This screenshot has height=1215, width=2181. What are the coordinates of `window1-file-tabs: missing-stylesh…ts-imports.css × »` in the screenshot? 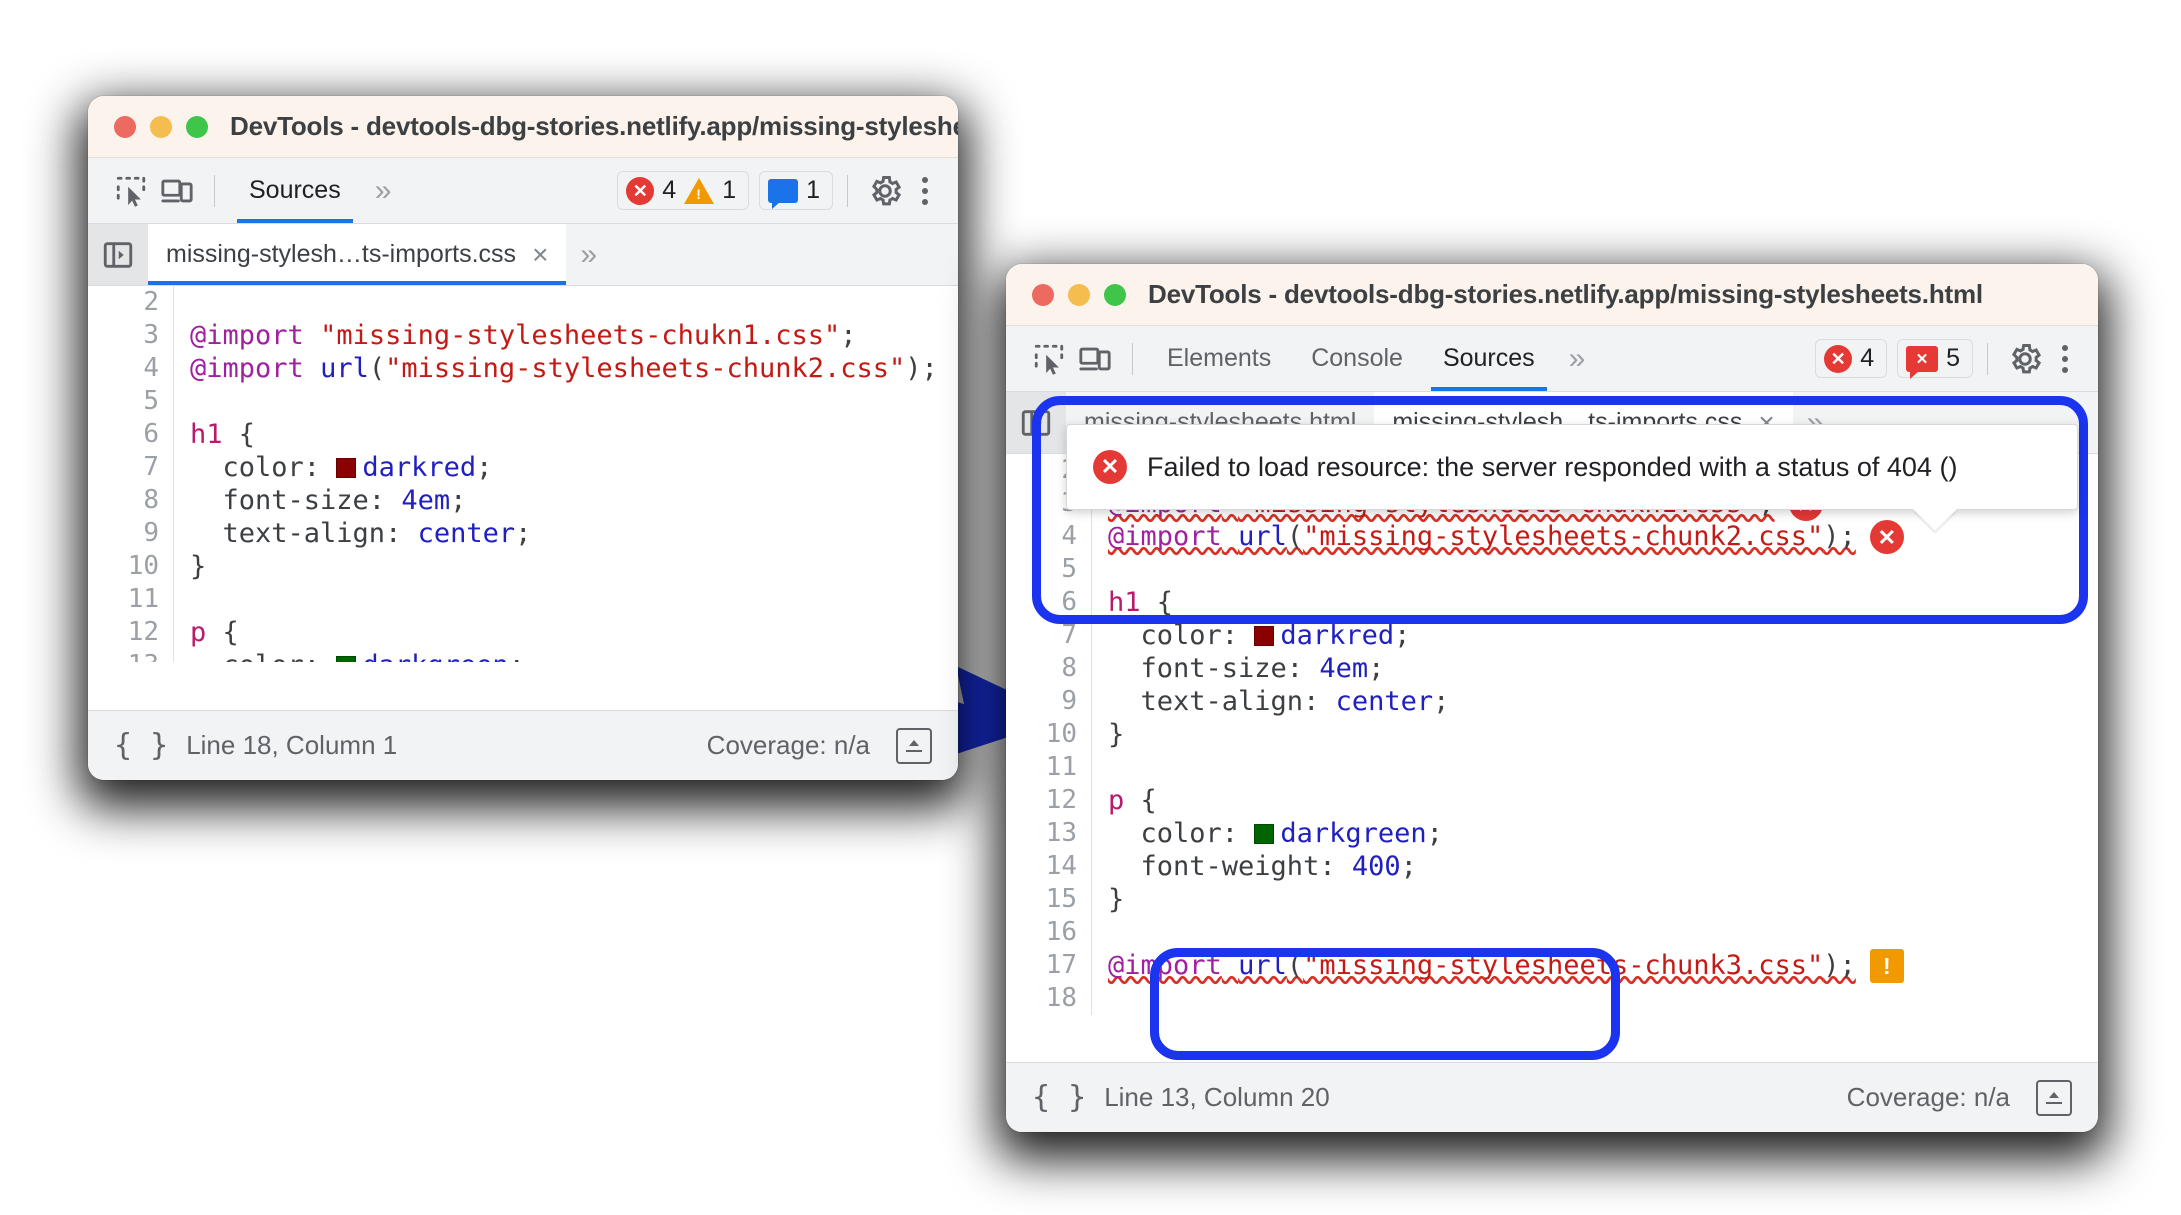 It's located at (523, 255).